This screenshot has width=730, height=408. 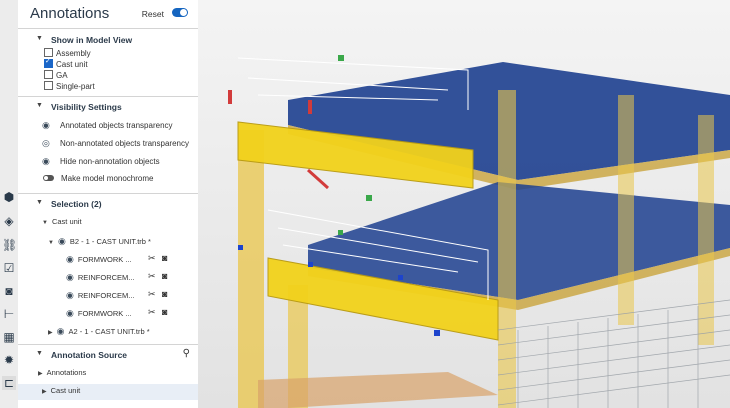 What do you see at coordinates (48, 63) in the screenshot?
I see `checkbox-checked` at bounding box center [48, 63].